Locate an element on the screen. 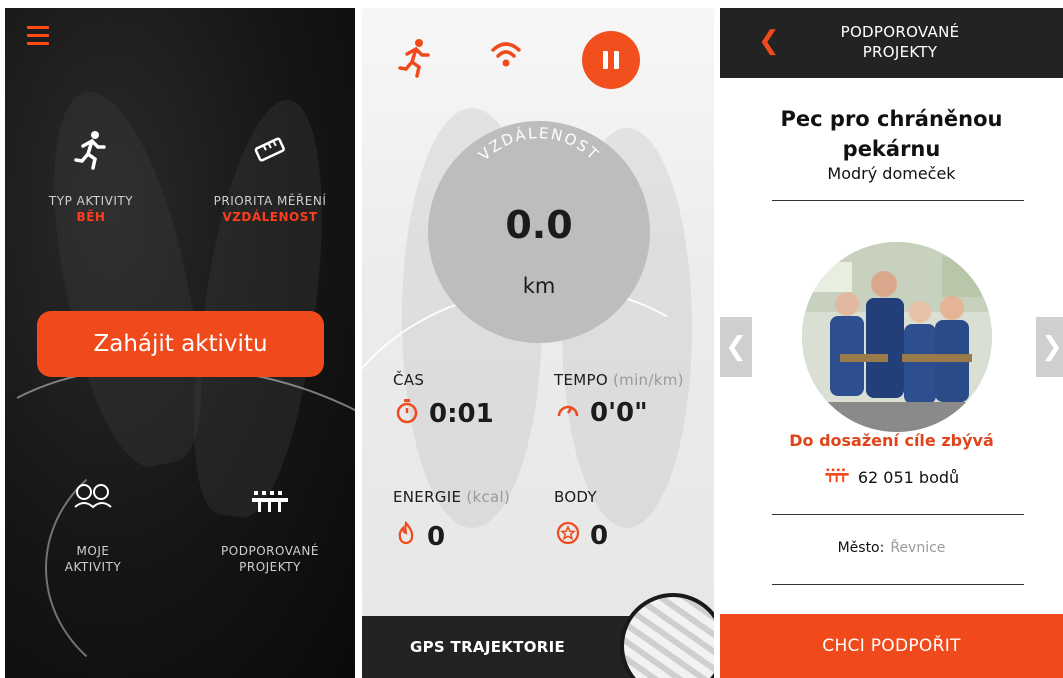 The width and height of the screenshot is (1063, 678). activity-type-selector: TYP AKTIVITY BĚH is located at coordinates (91, 177).